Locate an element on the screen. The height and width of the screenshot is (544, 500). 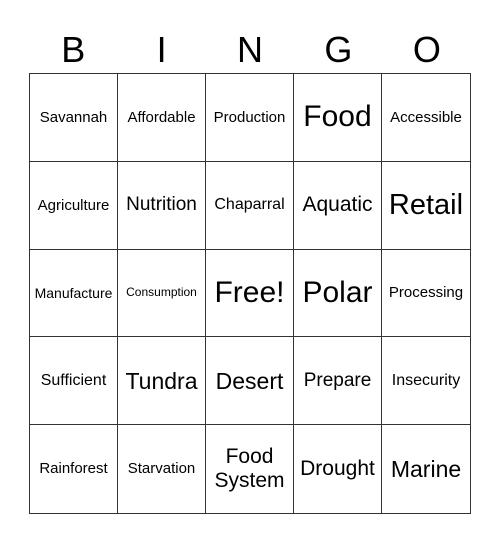
bingo-cell: Processing is located at coordinates (426, 294).